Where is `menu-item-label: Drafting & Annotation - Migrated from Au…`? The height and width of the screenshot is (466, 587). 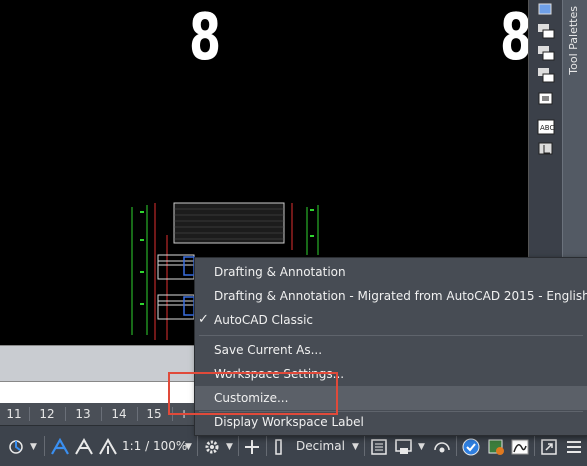 menu-item-label: Drafting & Annotation - Migrated from Au… is located at coordinates (400, 296).